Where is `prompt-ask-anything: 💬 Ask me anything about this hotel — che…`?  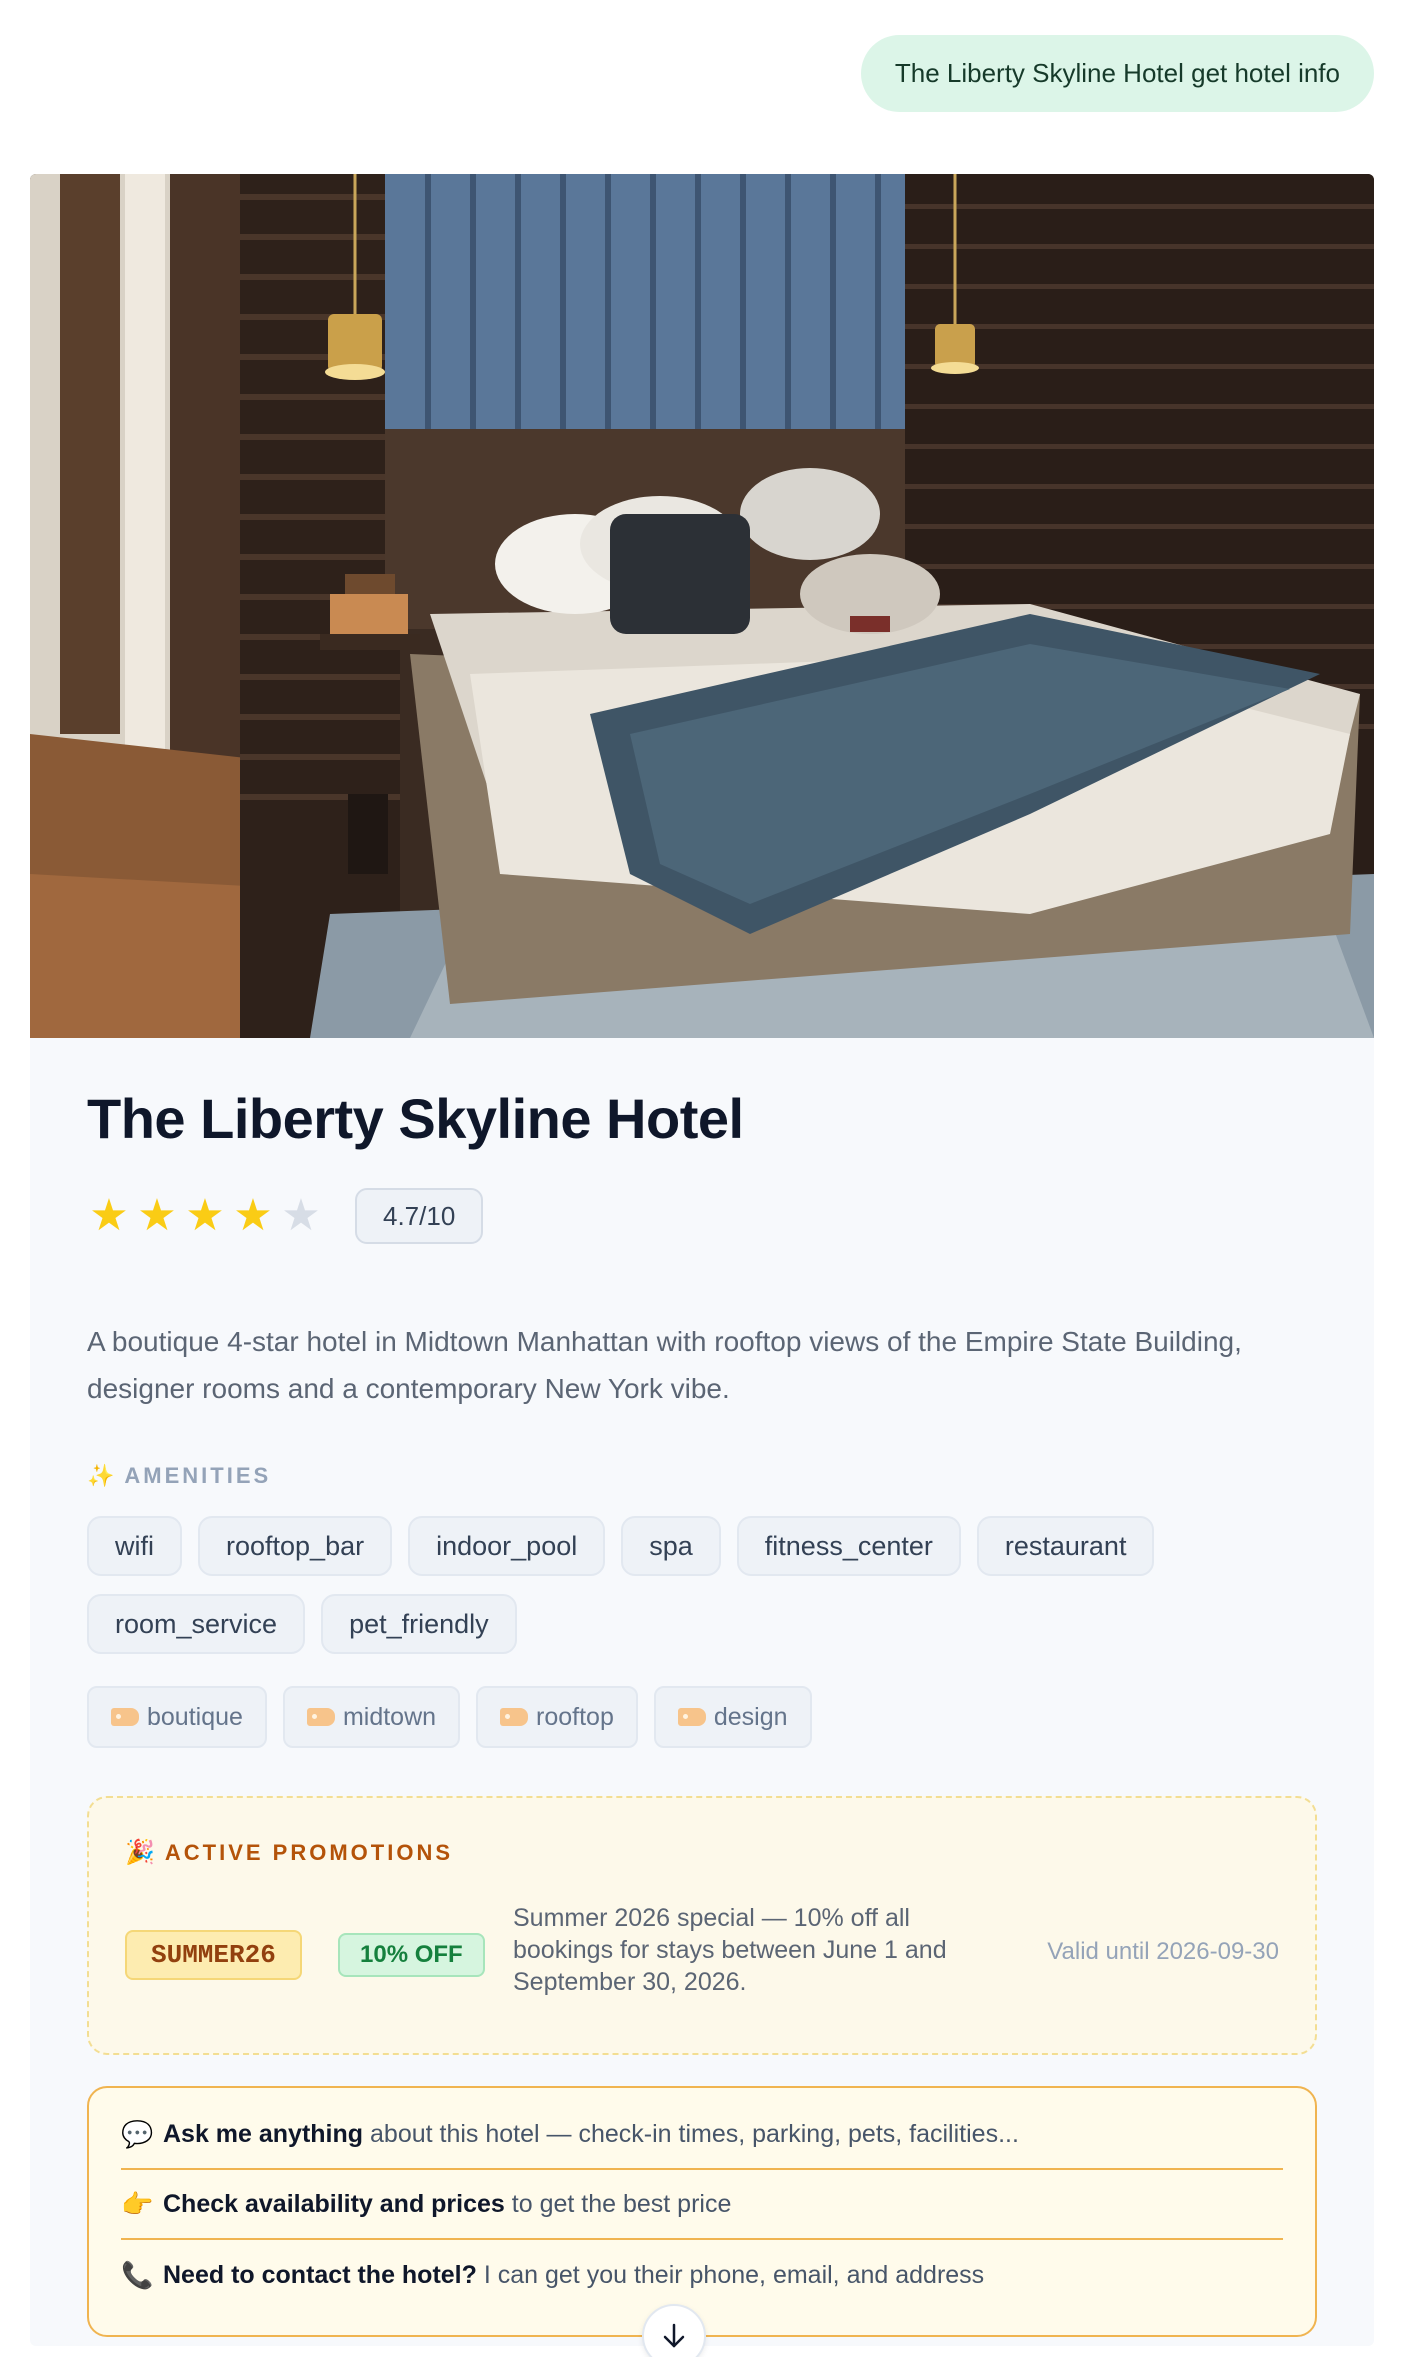 prompt-ask-anything: 💬 Ask me anything about this hotel — che… is located at coordinates (702, 2135).